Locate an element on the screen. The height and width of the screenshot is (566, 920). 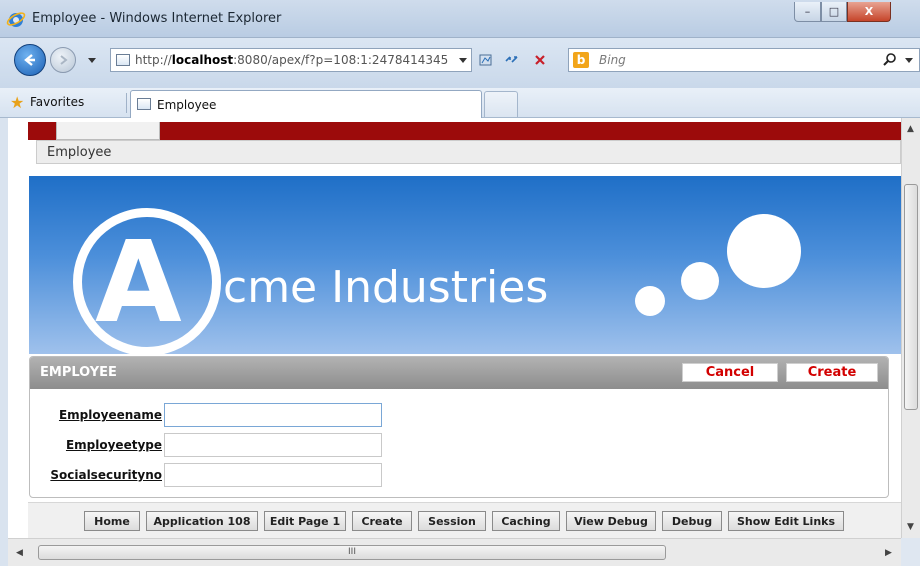
tab-label: Employee is located at coordinates (187, 105).